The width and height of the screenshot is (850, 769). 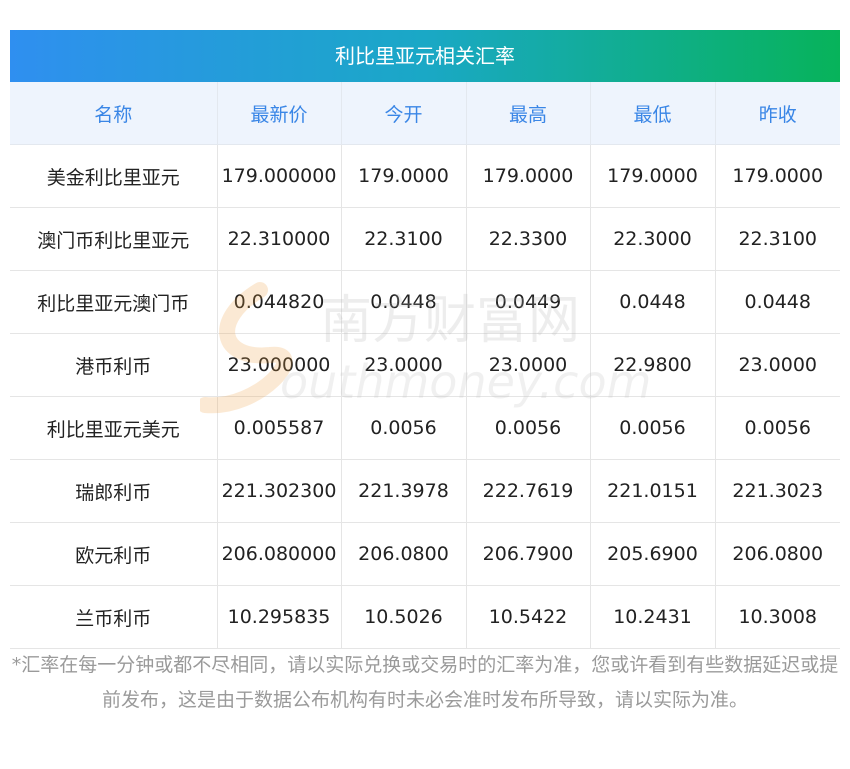 I want to click on cell-name: 利比里亚元美元, so click(x=114, y=428).